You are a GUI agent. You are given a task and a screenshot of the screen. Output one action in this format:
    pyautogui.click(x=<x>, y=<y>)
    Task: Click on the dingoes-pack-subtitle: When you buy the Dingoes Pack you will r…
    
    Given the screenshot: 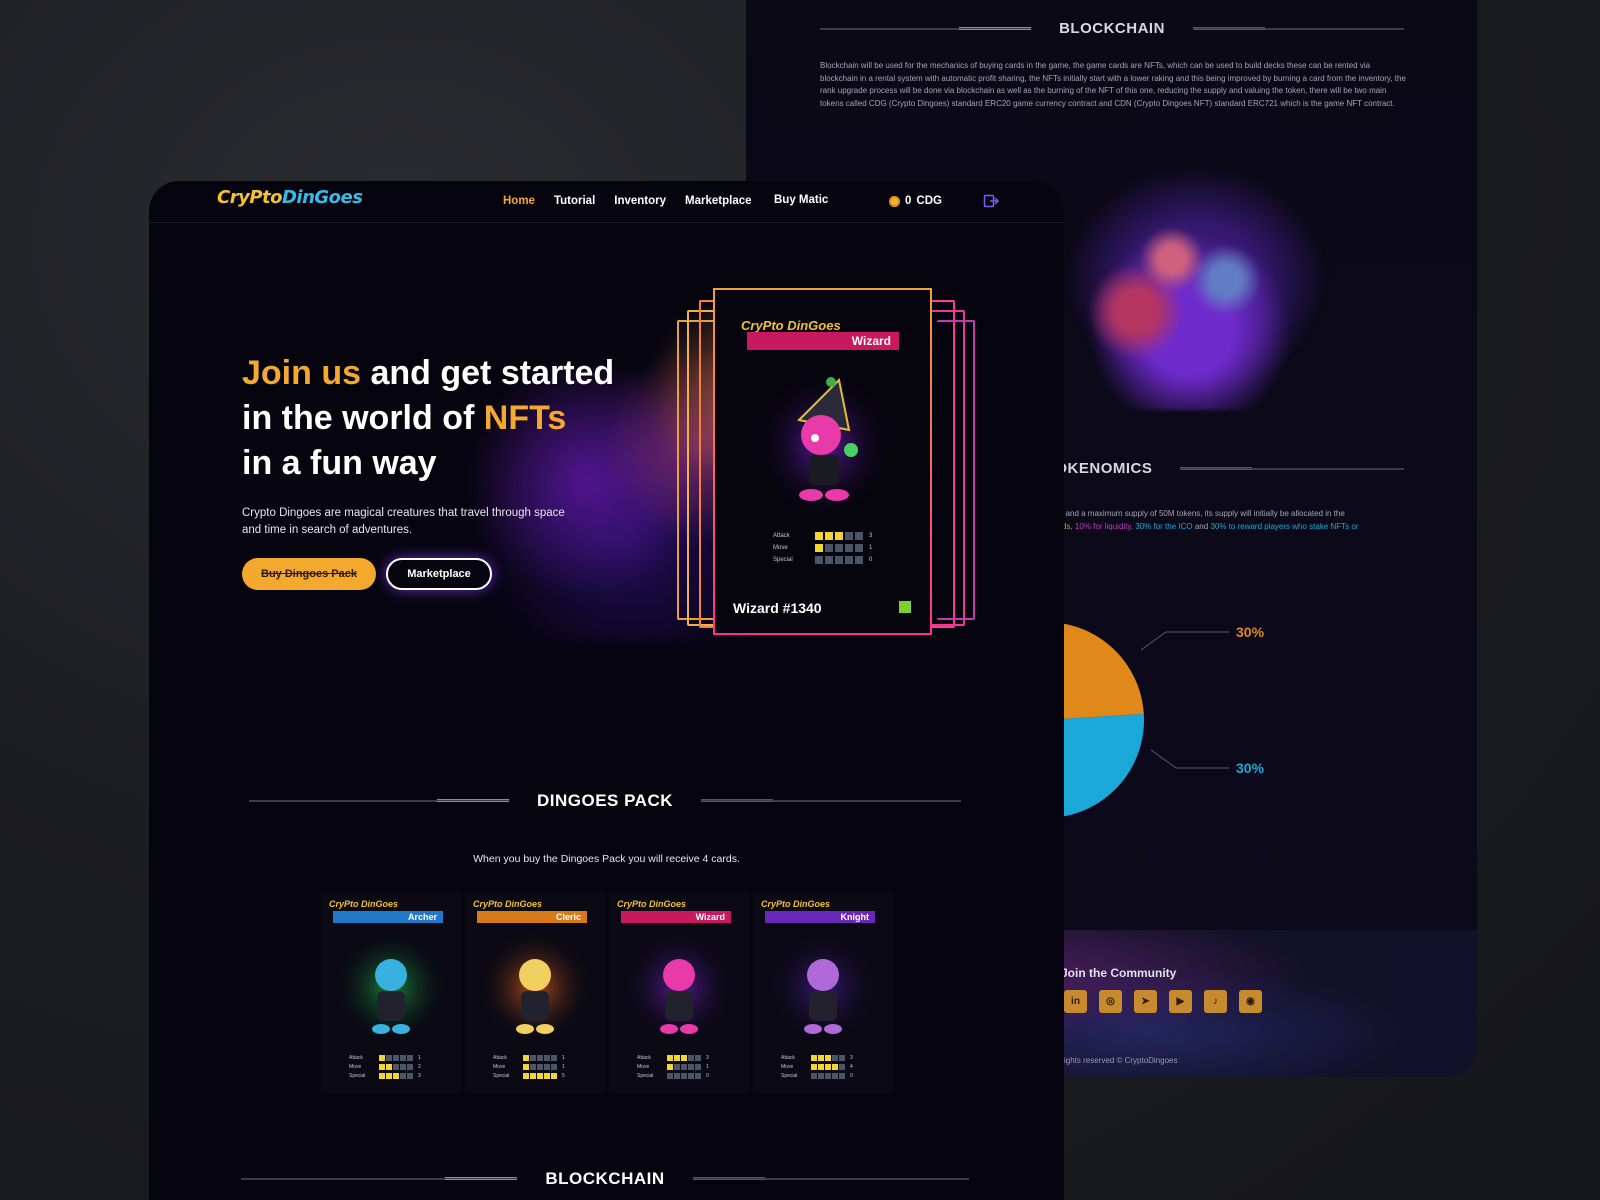 What is the action you would take?
    pyautogui.click(x=606, y=859)
    